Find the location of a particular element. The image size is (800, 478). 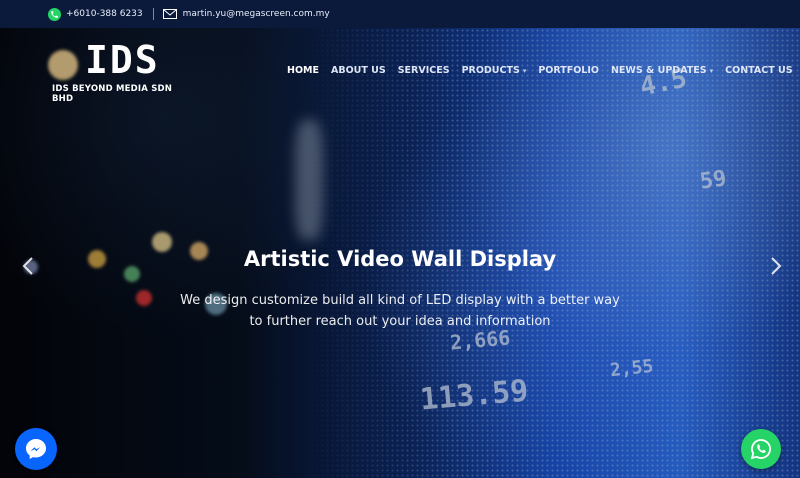

nav-item-about-us: ABOUT US is located at coordinates (358, 70).